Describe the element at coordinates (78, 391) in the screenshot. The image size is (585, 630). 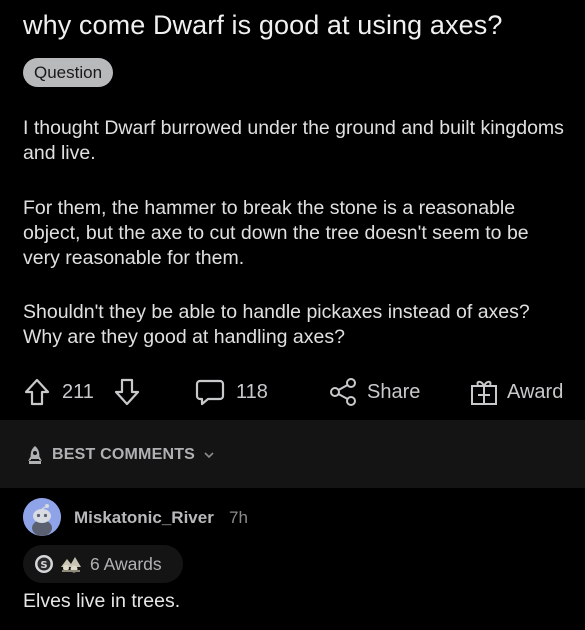
I see `vote-count: 211` at that location.